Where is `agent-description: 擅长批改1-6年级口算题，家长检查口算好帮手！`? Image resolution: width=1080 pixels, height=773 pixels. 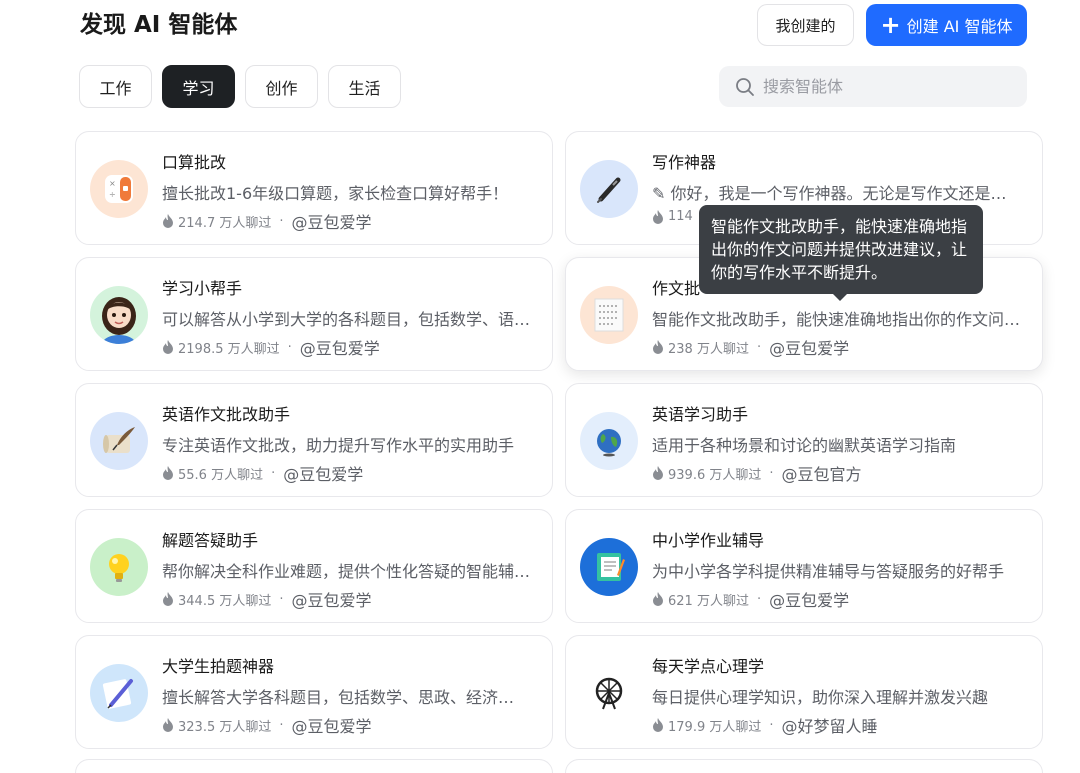 agent-description: 擅长批改1-6年级口算题，家长检查口算好帮手！ is located at coordinates (335, 193).